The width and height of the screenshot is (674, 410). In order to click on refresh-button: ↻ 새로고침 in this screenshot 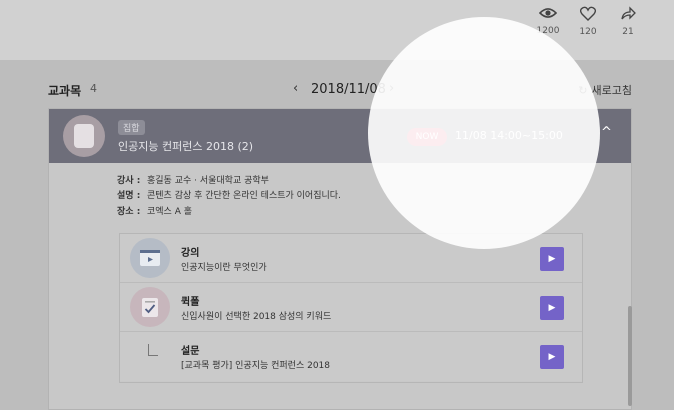, I will do `click(605, 90)`.